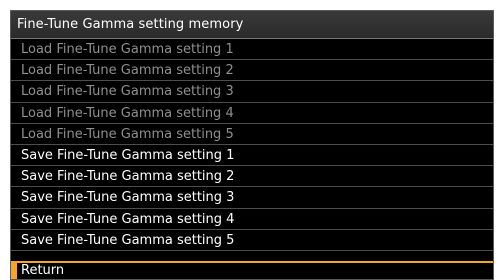 The height and width of the screenshot is (280, 504). I want to click on menu-item-save-3: Save Fine-Tune Gamma setting 3, so click(252, 198).